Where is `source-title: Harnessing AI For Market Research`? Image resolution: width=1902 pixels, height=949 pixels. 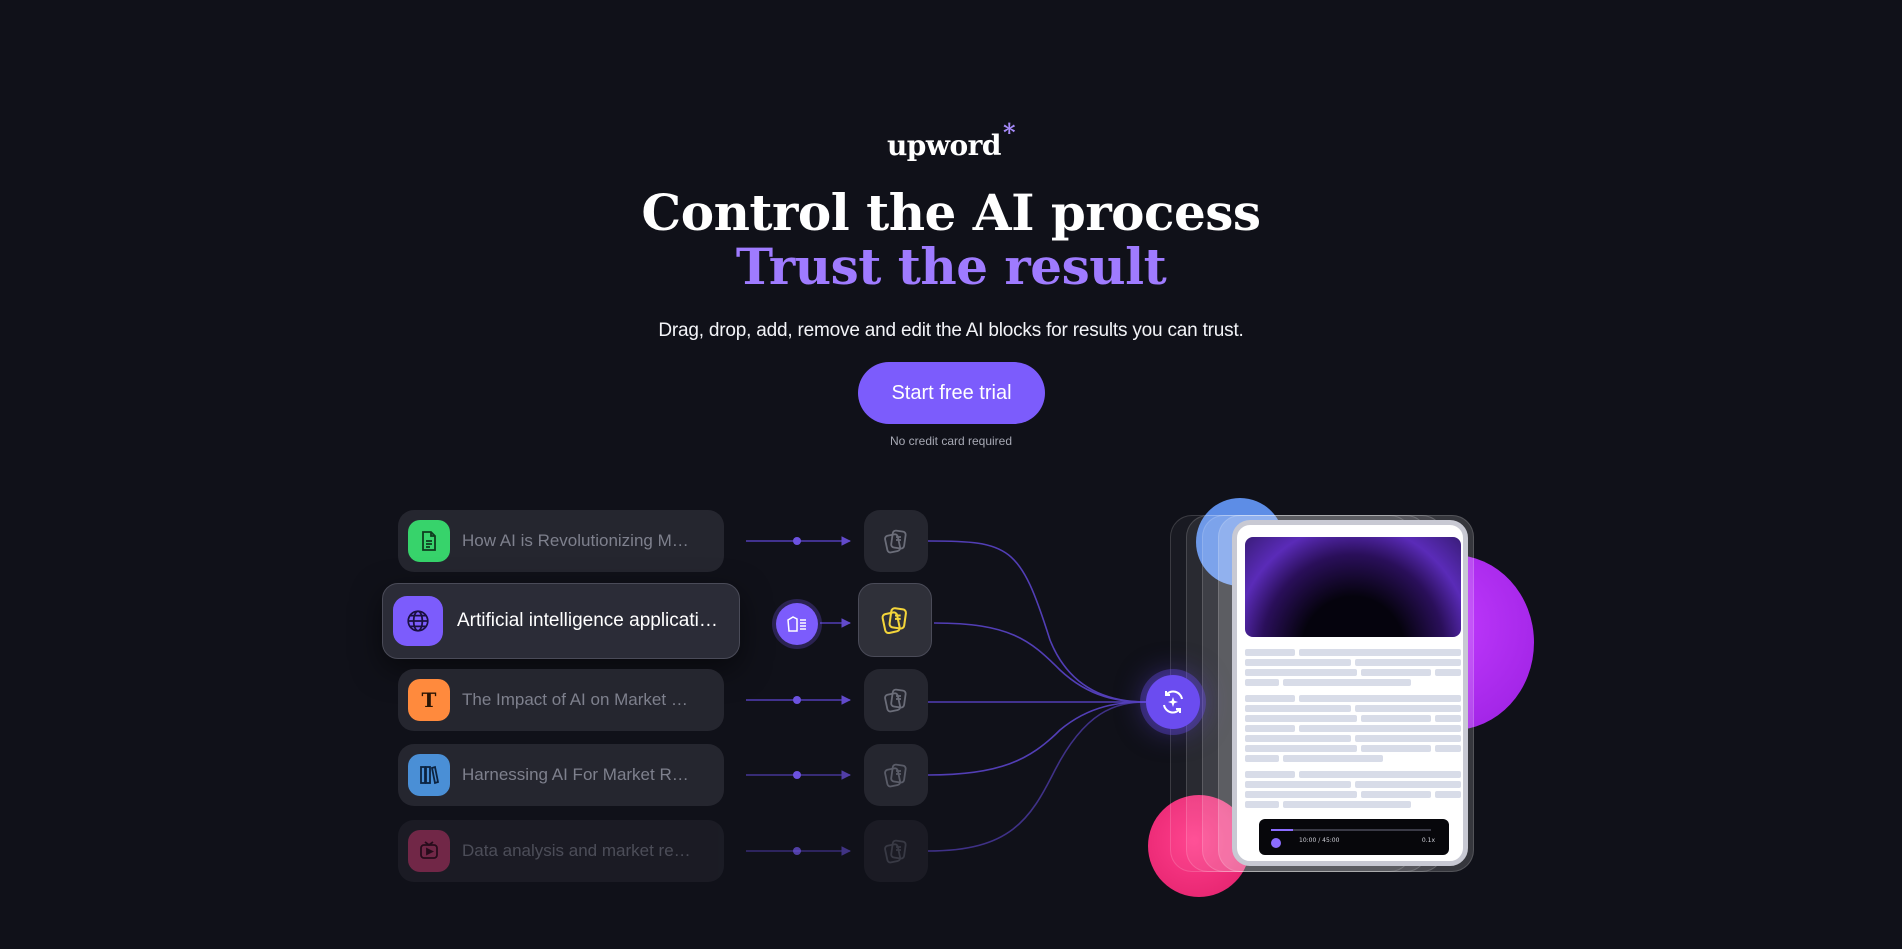
source-title: Harnessing AI For Market Research is located at coordinates (577, 774).